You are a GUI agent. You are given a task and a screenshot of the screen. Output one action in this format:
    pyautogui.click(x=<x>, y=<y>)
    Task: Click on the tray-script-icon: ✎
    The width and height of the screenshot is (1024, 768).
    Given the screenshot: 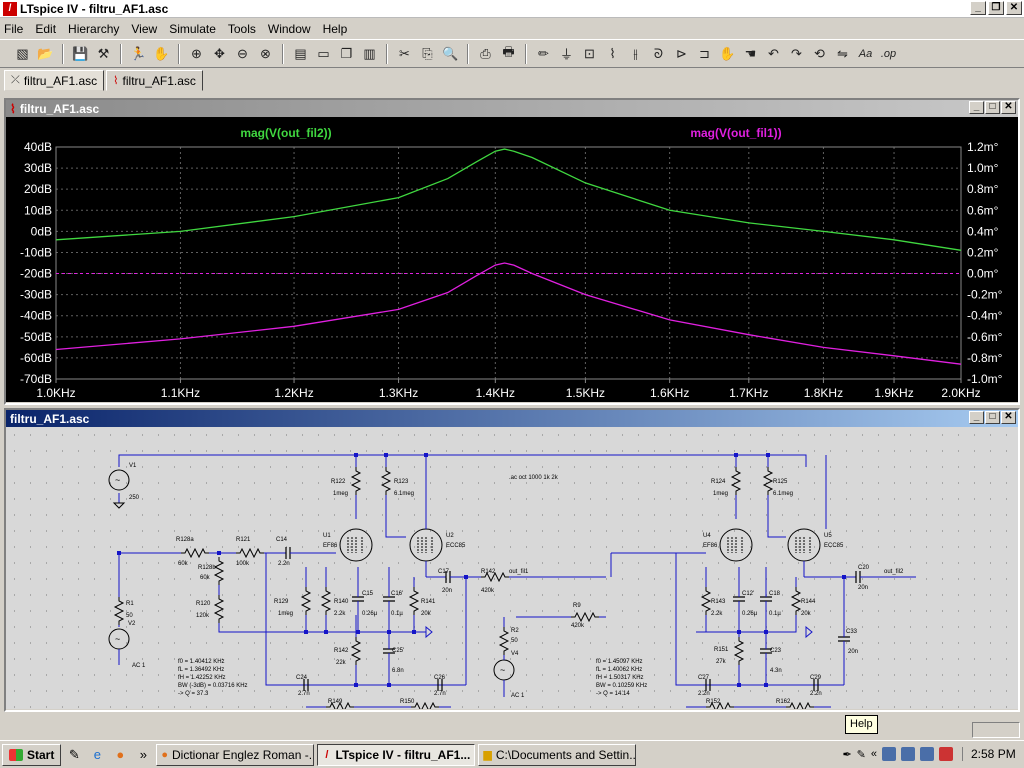 What is the action you would take?
    pyautogui.click(x=861, y=754)
    